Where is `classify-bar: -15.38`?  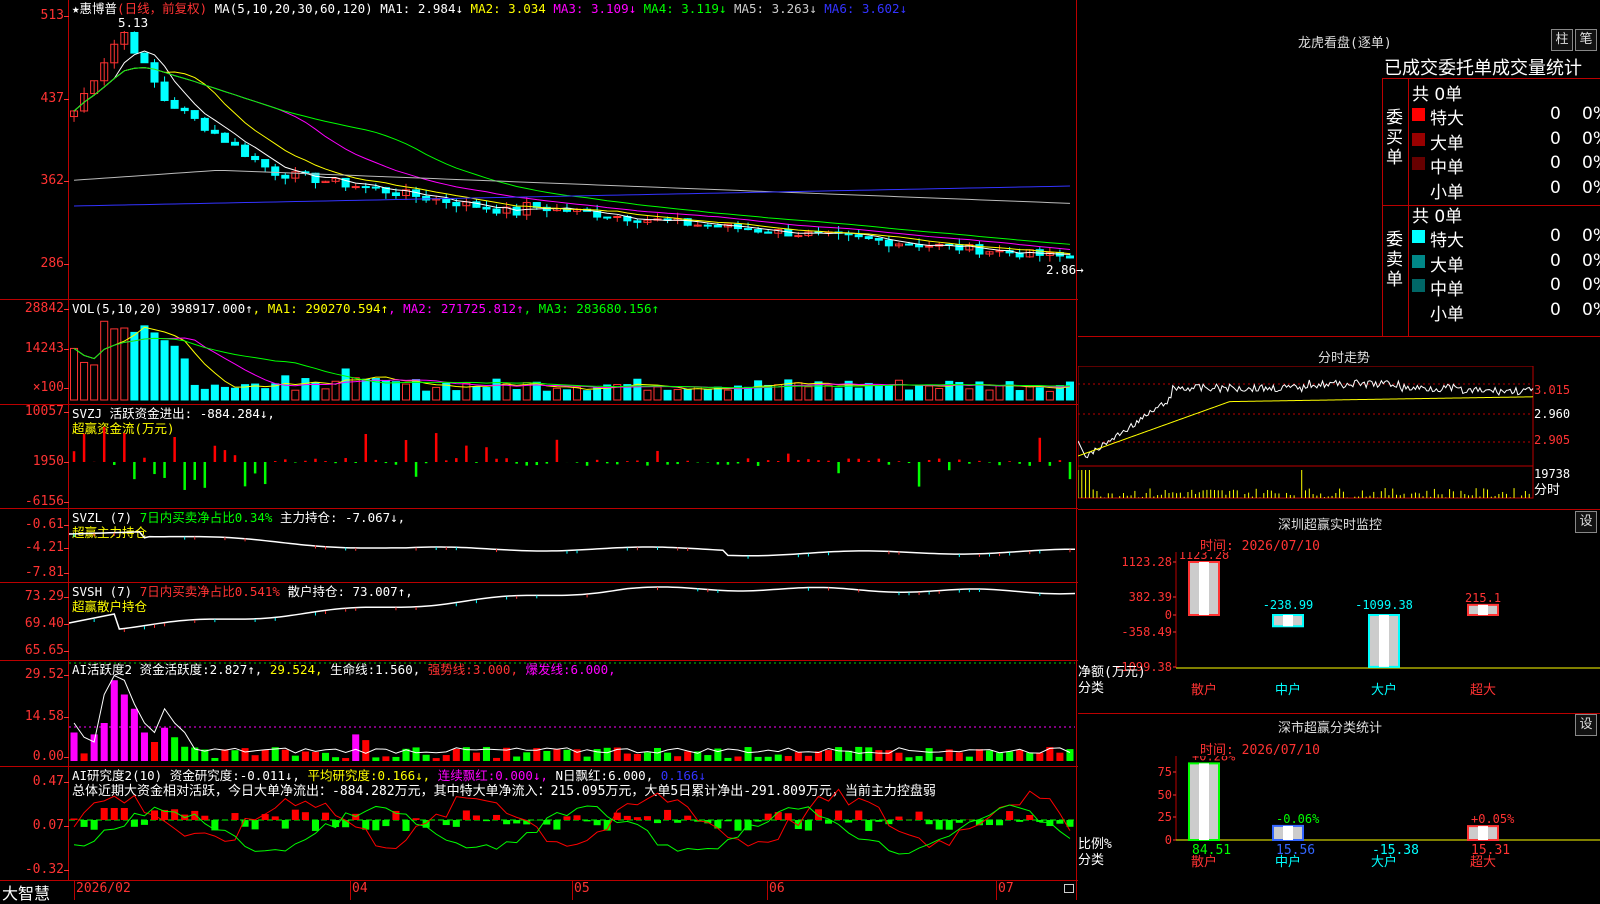 classify-bar: -15.38 is located at coordinates (1395, 850).